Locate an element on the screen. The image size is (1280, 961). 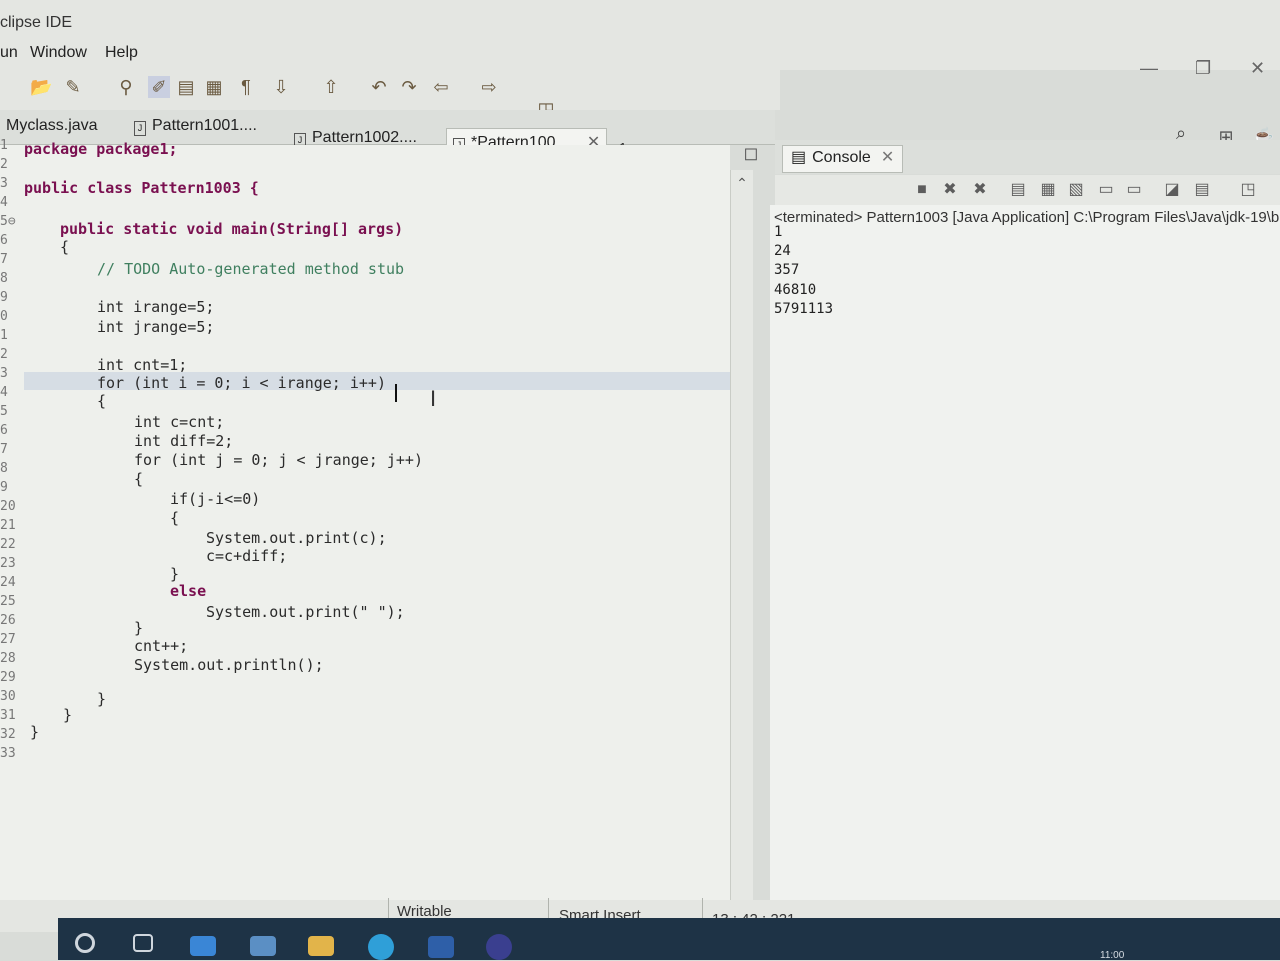
code-line: cnt++; is located at coordinates (161, 646).